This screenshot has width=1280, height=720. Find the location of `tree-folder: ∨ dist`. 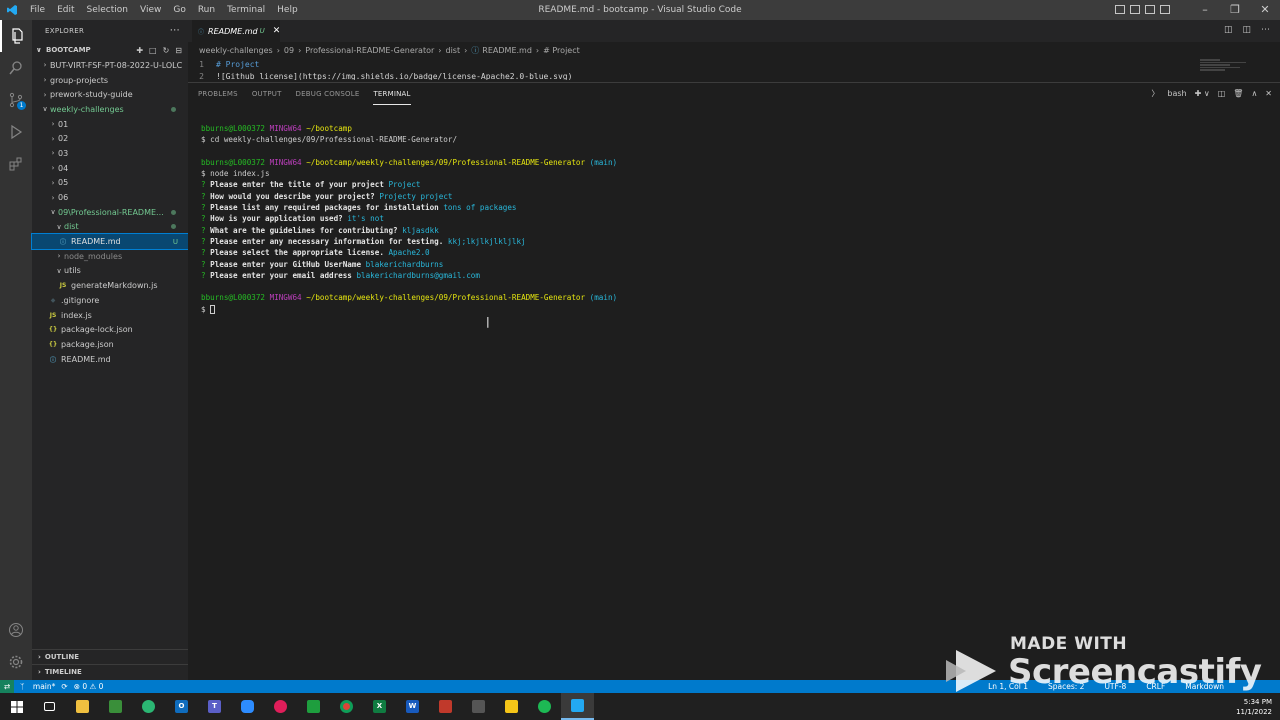

tree-folder: ∨ dist is located at coordinates (110, 227).